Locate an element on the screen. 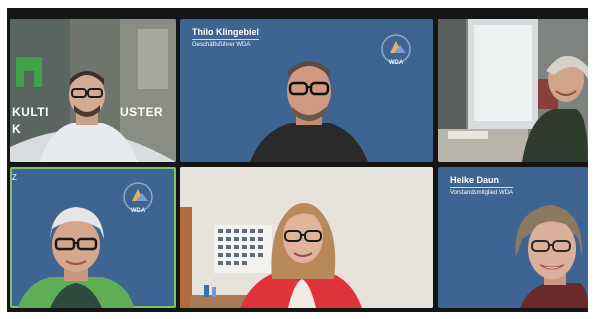  video-tile-4-active: Z WDA is located at coordinates (93, 237).